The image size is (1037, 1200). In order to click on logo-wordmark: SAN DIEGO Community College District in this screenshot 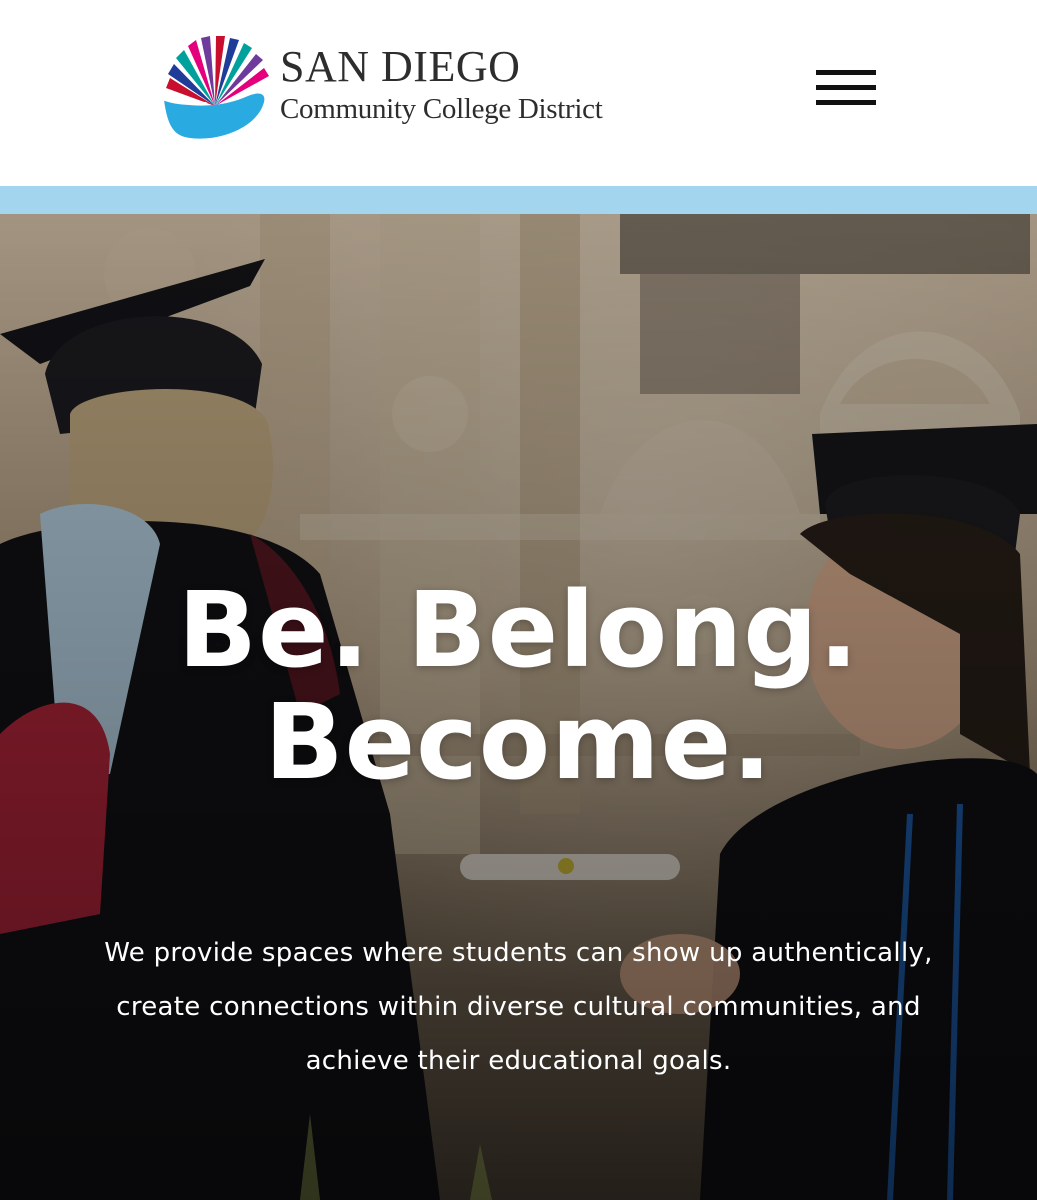, I will do `click(441, 84)`.